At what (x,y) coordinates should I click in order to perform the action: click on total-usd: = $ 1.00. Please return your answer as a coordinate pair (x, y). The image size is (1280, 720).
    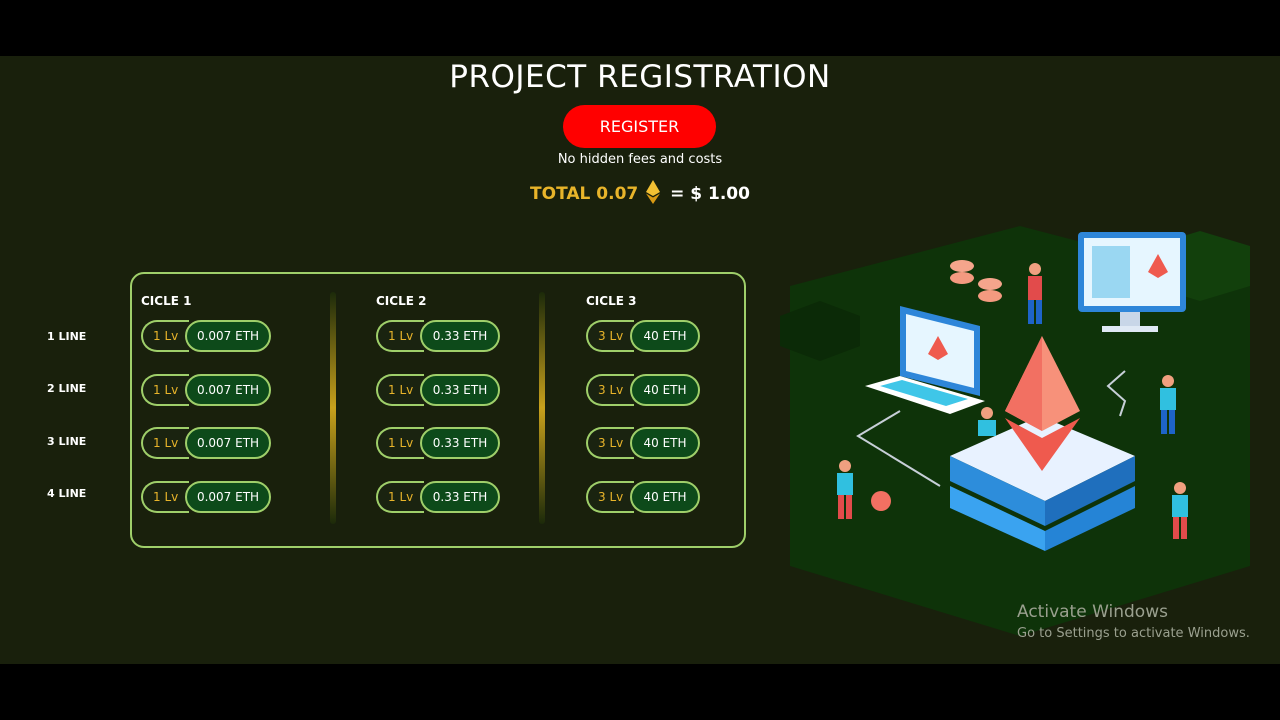
    Looking at the image, I should click on (710, 194).